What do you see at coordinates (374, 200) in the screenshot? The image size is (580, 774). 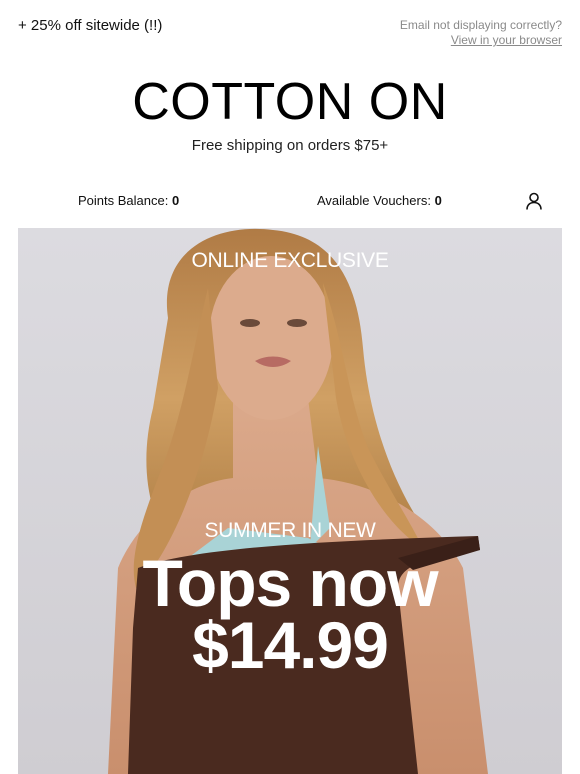 I see `vouchers-label: Available Vouchers:` at bounding box center [374, 200].